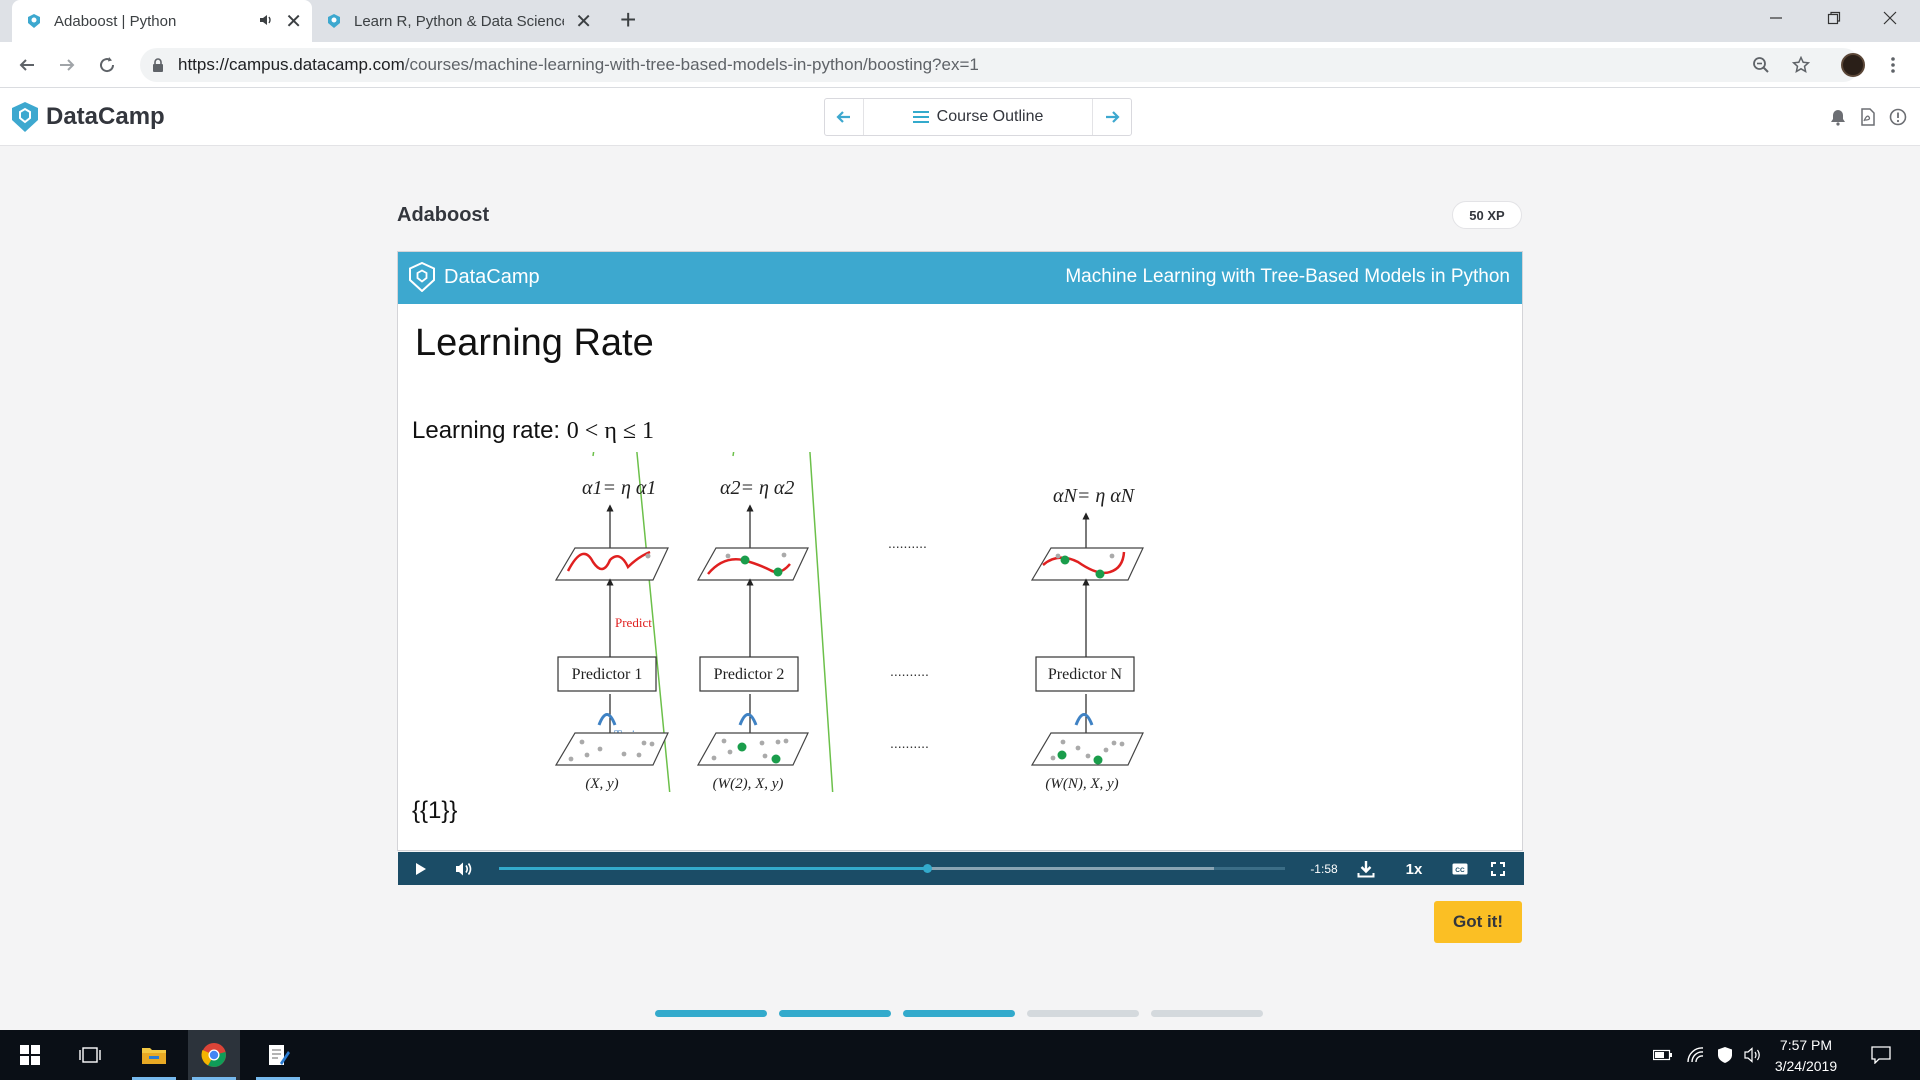 The width and height of the screenshot is (1920, 1080). Describe the element at coordinates (619, 488) in the screenshot. I see `alpha-1-formula: α1= η α1` at that location.